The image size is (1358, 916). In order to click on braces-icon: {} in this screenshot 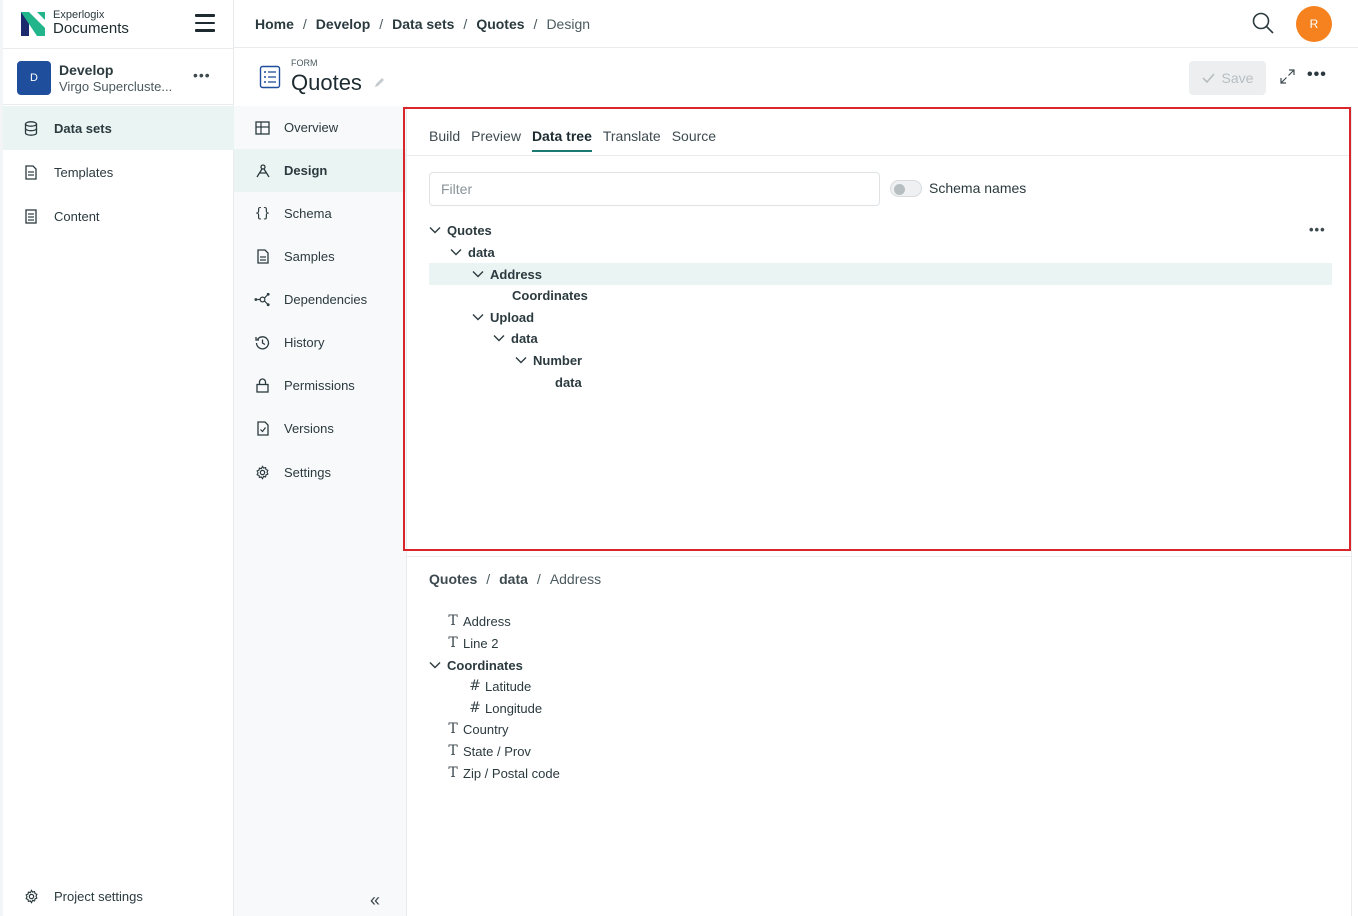, I will do `click(262, 213)`.